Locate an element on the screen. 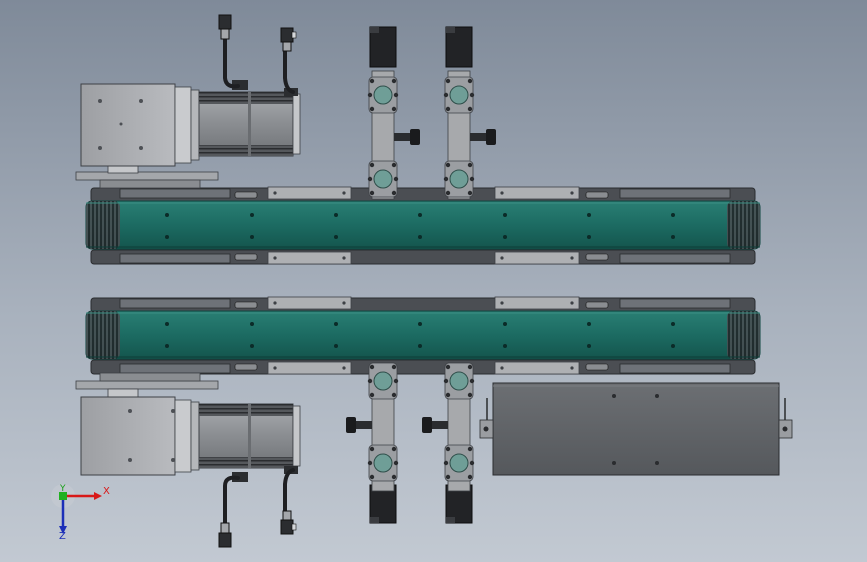 This screenshot has width=867, height=562. lower-conveyor is located at coordinates (423, 335).